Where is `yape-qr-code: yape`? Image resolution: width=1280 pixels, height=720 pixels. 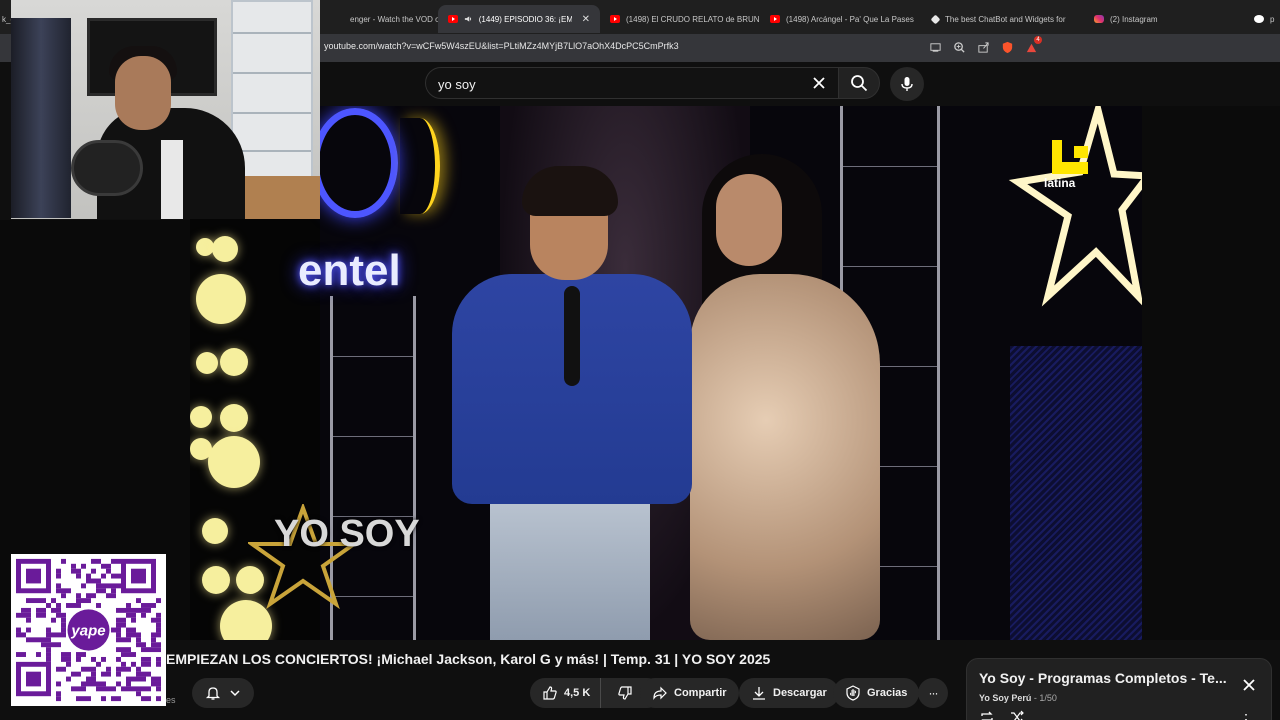 yape-qr-code: yape is located at coordinates (88, 630).